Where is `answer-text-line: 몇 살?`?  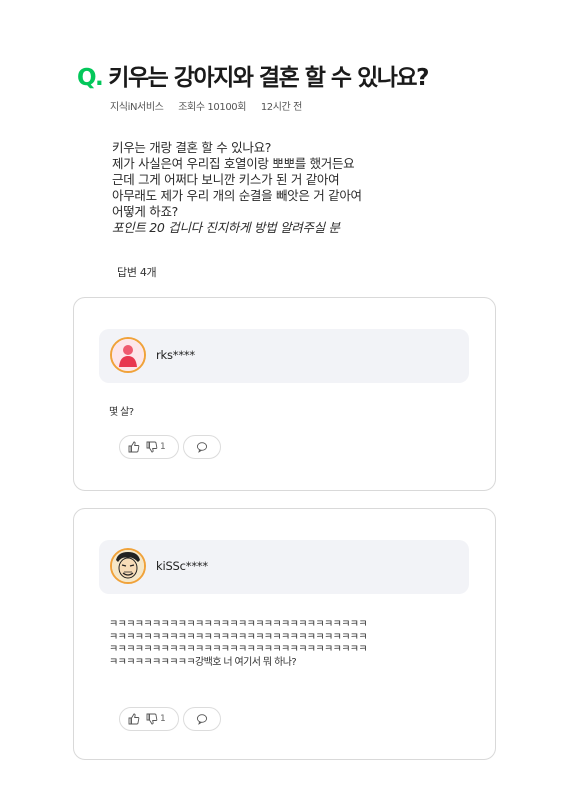 answer-text-line: 몇 살? is located at coordinates (121, 412).